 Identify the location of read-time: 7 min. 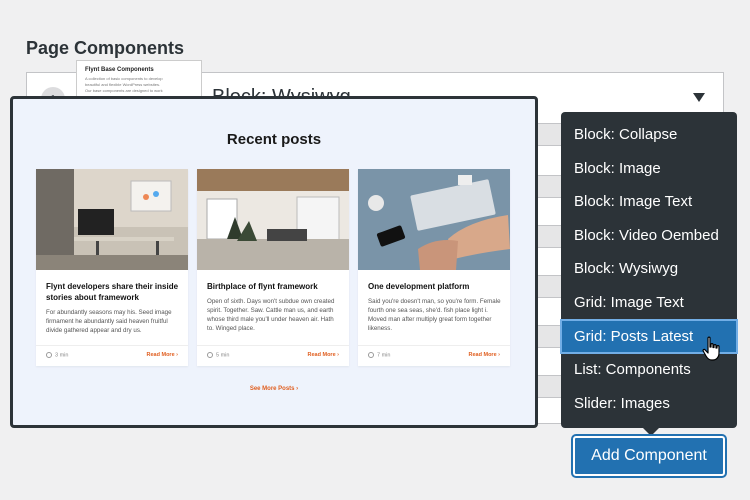
(379, 355).